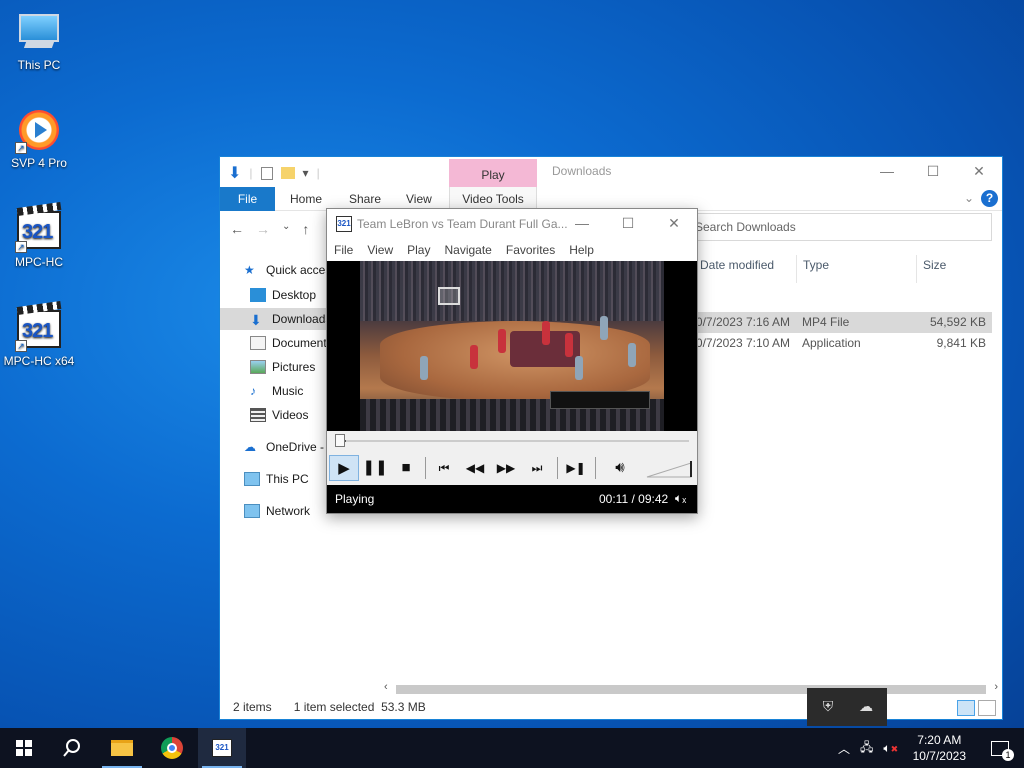  What do you see at coordinates (343, 250) in the screenshot?
I see `menu-file: File` at bounding box center [343, 250].